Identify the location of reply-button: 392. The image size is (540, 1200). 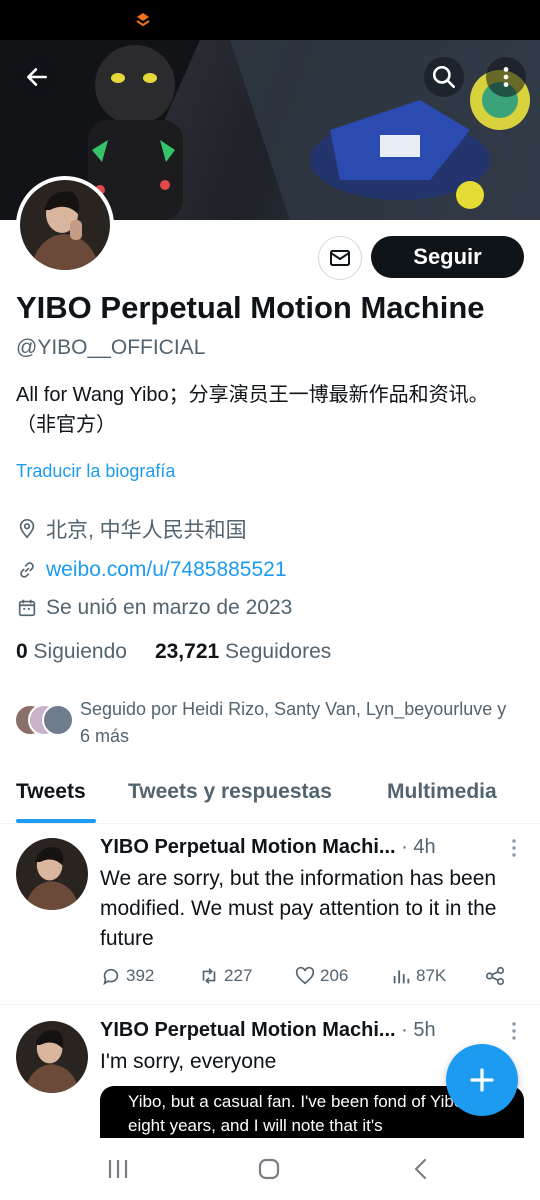
(127, 976).